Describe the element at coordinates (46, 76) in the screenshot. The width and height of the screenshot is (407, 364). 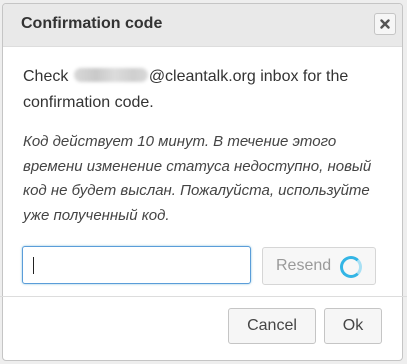
I see `message-prefix: Check` at that location.